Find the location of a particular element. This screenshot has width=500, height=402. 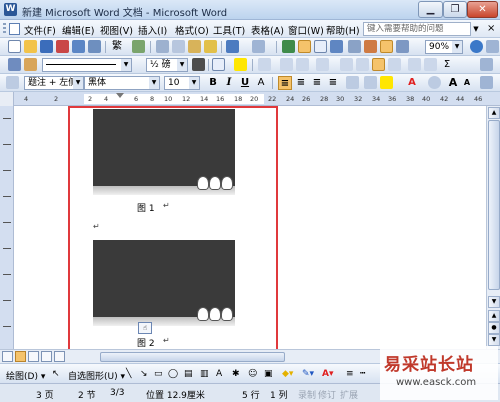

draw-table-icon is located at coordinates (14, 64).